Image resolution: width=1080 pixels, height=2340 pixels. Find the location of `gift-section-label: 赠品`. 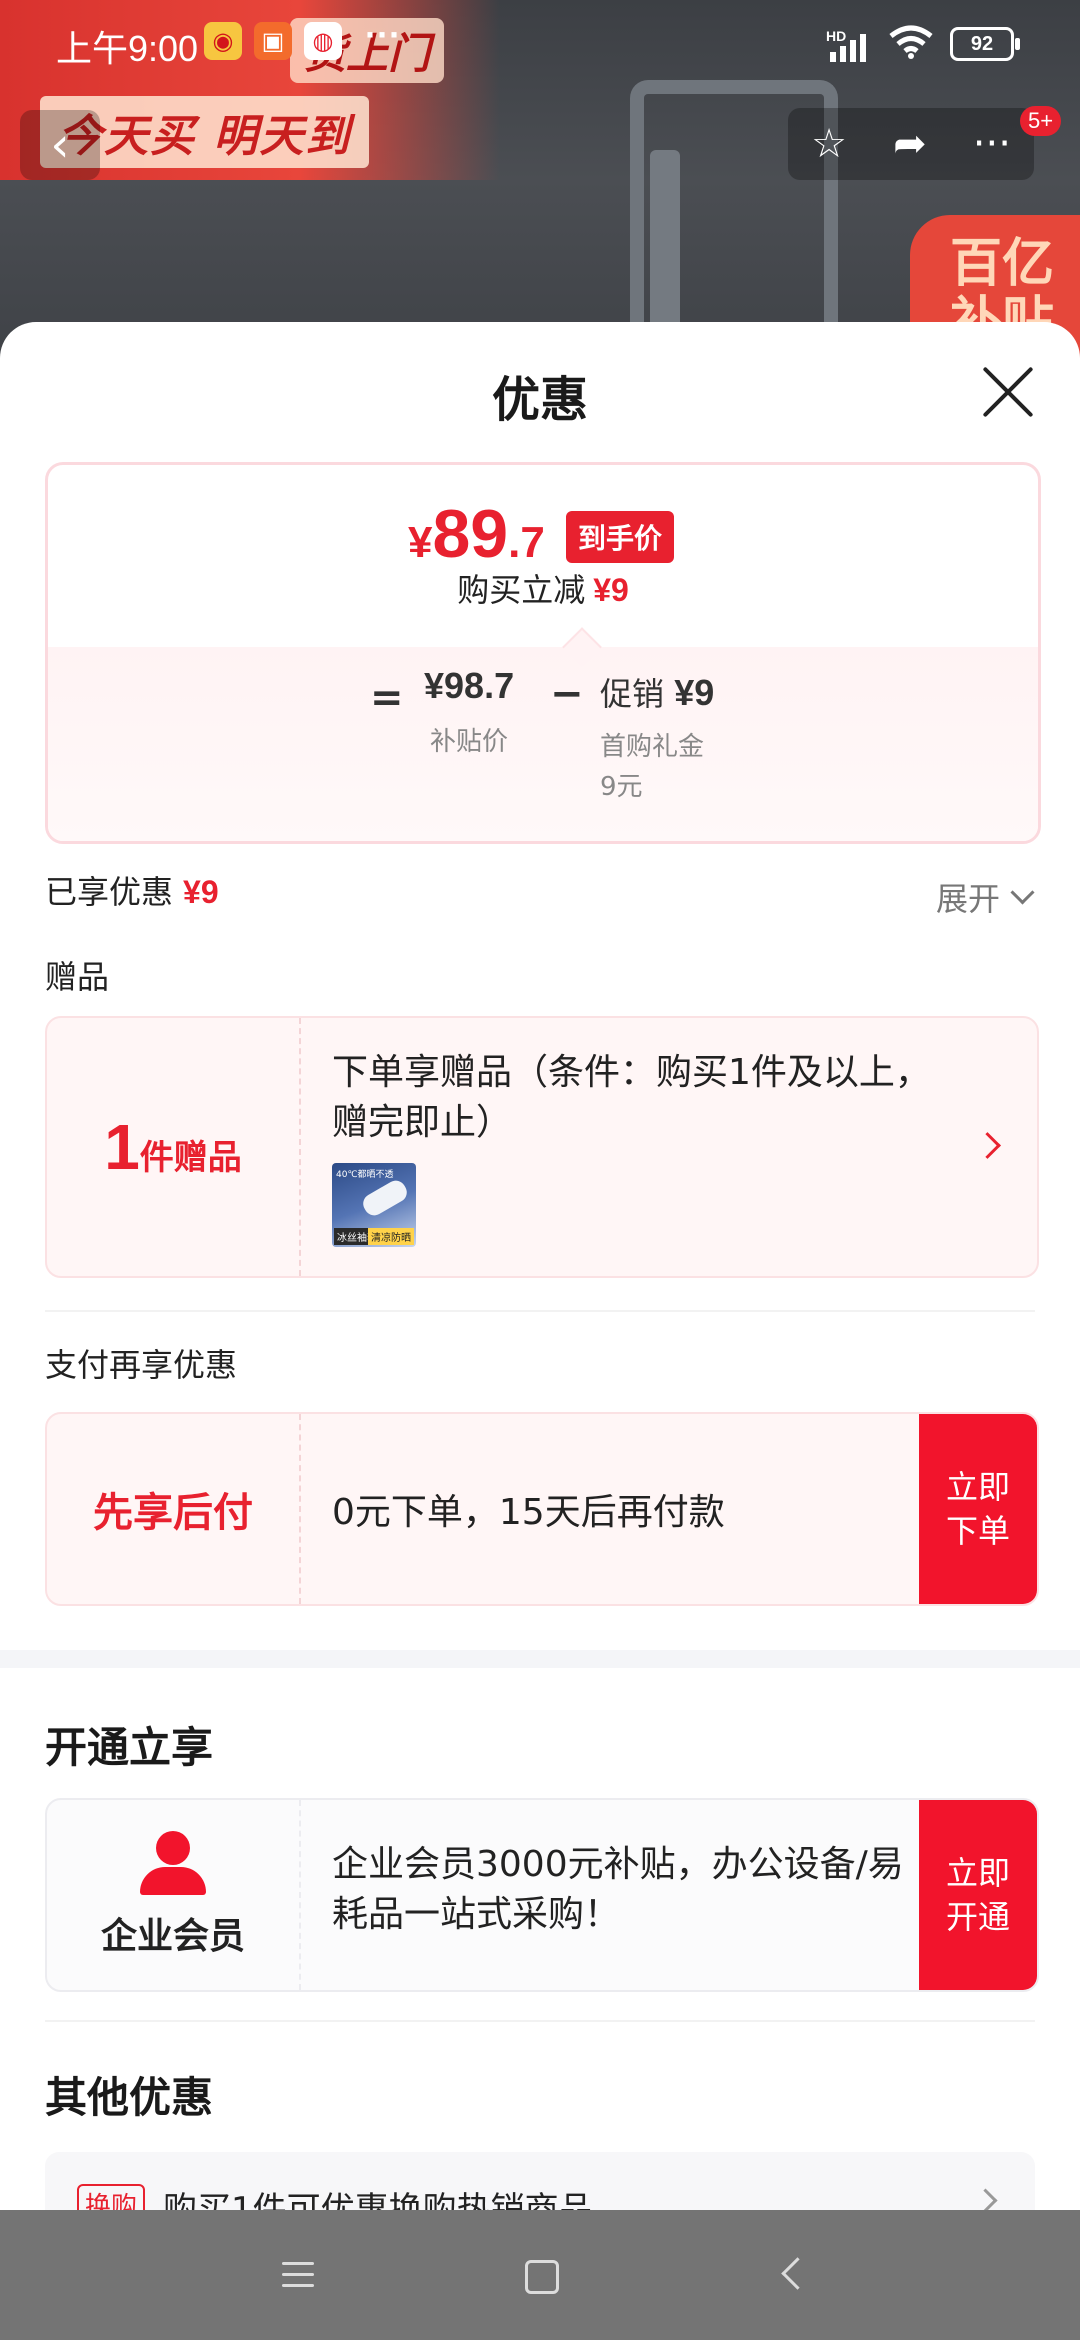

gift-section-label: 赠品 is located at coordinates (77, 977).